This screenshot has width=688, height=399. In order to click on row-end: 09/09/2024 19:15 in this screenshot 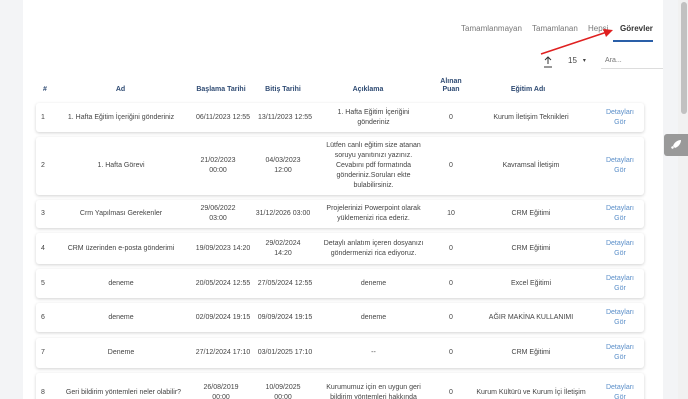, I will do `click(285, 317)`.